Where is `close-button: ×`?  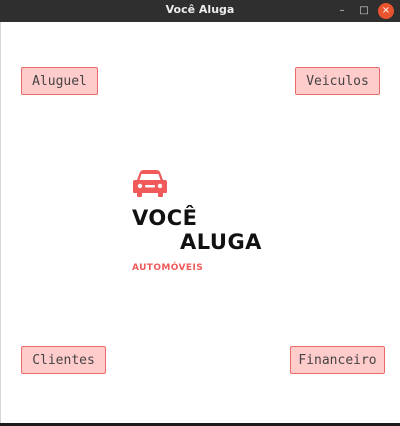 close-button: × is located at coordinates (386, 11).